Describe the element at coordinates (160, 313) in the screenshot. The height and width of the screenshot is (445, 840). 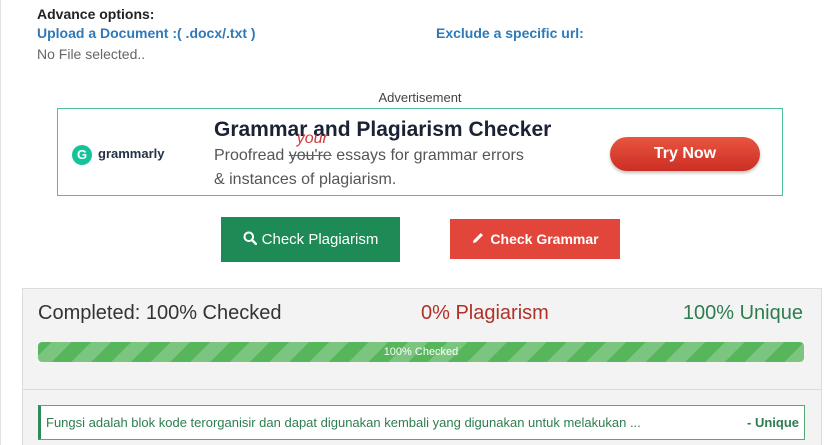
I see `completed-status: Completed: 100% Checked` at that location.